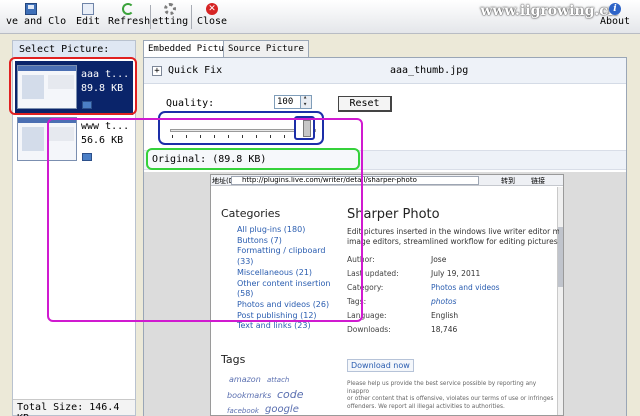 The image size is (640, 416). I want to click on tag-item: facebook, so click(243, 411).